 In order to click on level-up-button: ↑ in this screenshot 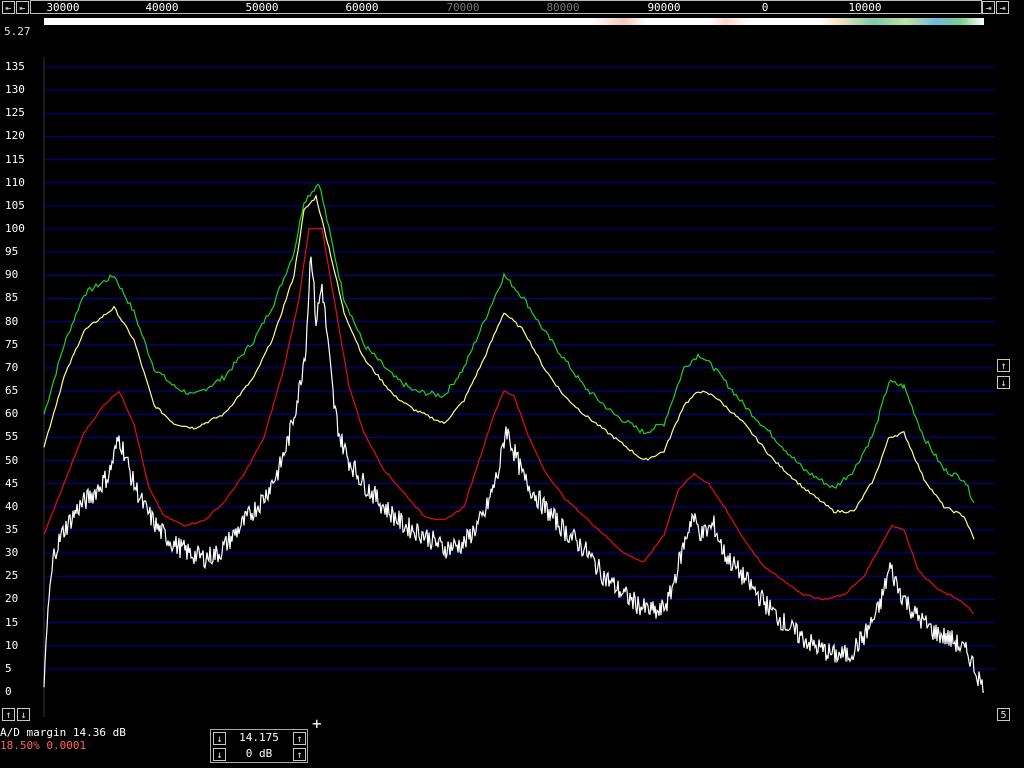, I will do `click(1003, 365)`.